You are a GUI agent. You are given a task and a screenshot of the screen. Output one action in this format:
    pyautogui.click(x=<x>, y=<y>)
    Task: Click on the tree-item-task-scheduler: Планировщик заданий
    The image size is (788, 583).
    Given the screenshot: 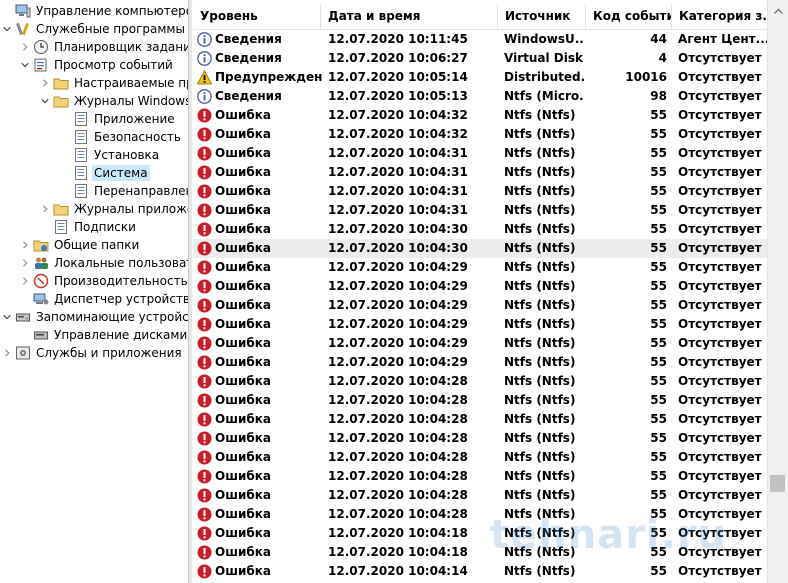 What is the action you would take?
    pyautogui.click(x=104, y=47)
    